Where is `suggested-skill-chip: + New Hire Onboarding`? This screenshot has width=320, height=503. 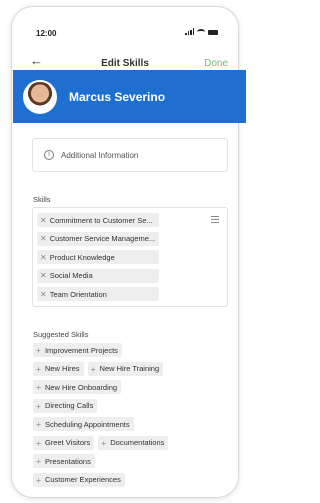 suggested-skill-chip: + New Hire Onboarding is located at coordinates (77, 387).